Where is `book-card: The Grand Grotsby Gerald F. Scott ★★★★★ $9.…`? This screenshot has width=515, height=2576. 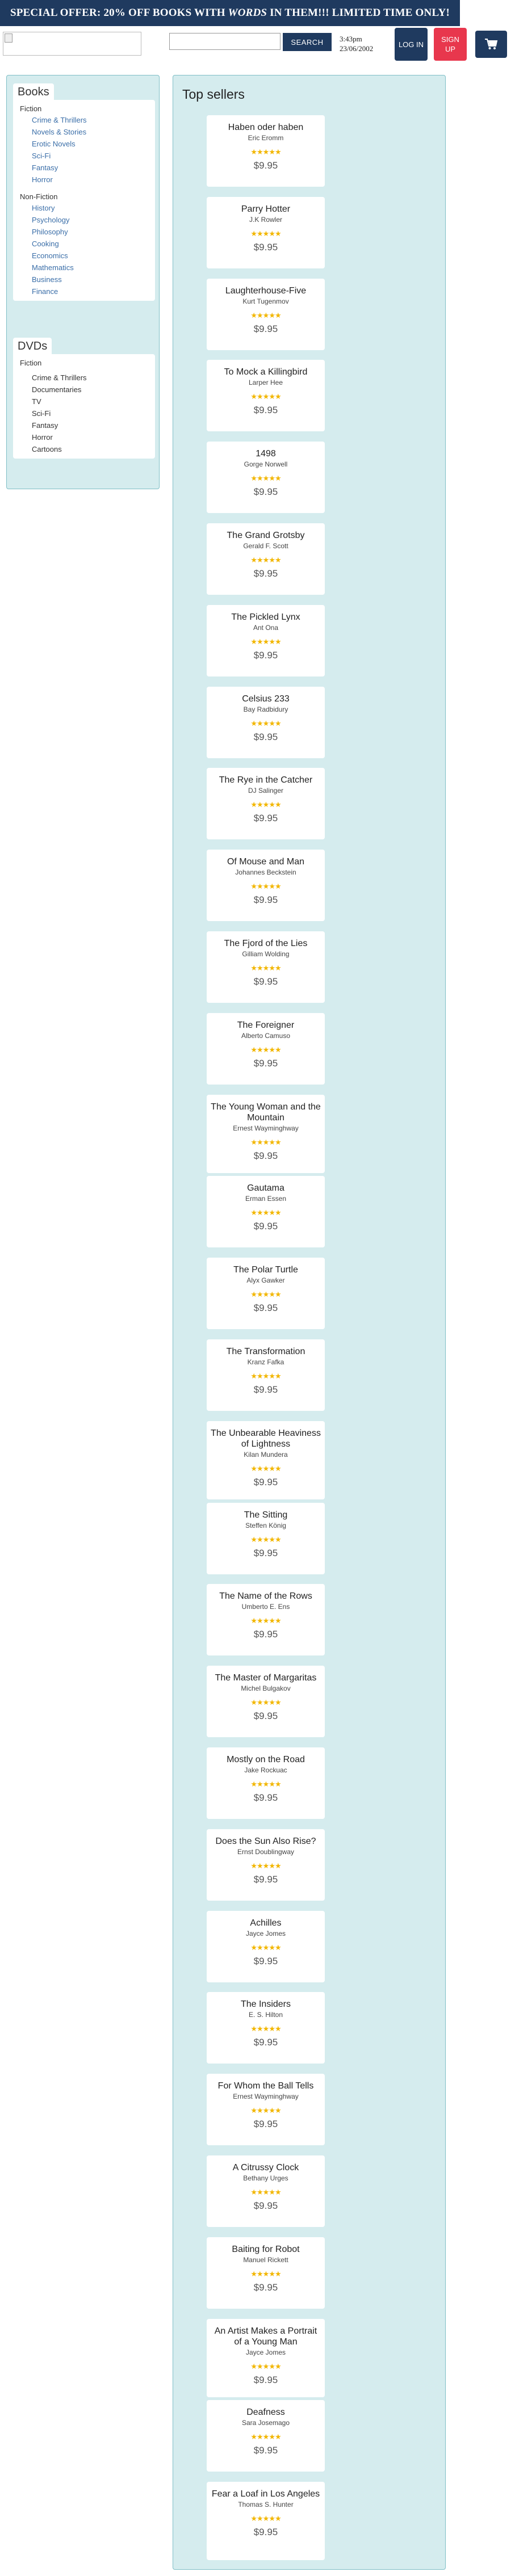
book-card: The Grand Grotsby Gerald F. Scott ★★★★★ $9.… is located at coordinates (266, 559).